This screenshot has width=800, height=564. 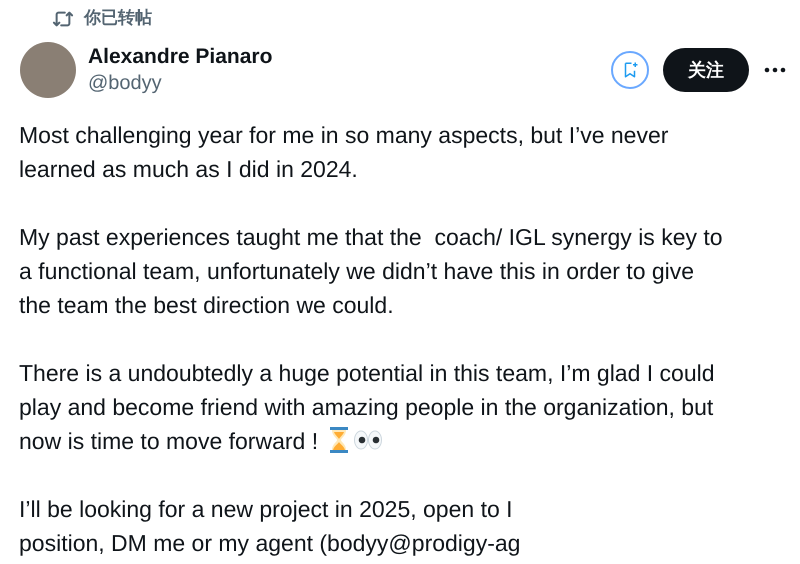 What do you see at coordinates (371, 271) in the screenshot?
I see `post-paragraph: My past experiences taught me that the coach/ IGL synergy is key to a functional team, unfortunately we didn’t have this in order to give the team the best direction we could.` at bounding box center [371, 271].